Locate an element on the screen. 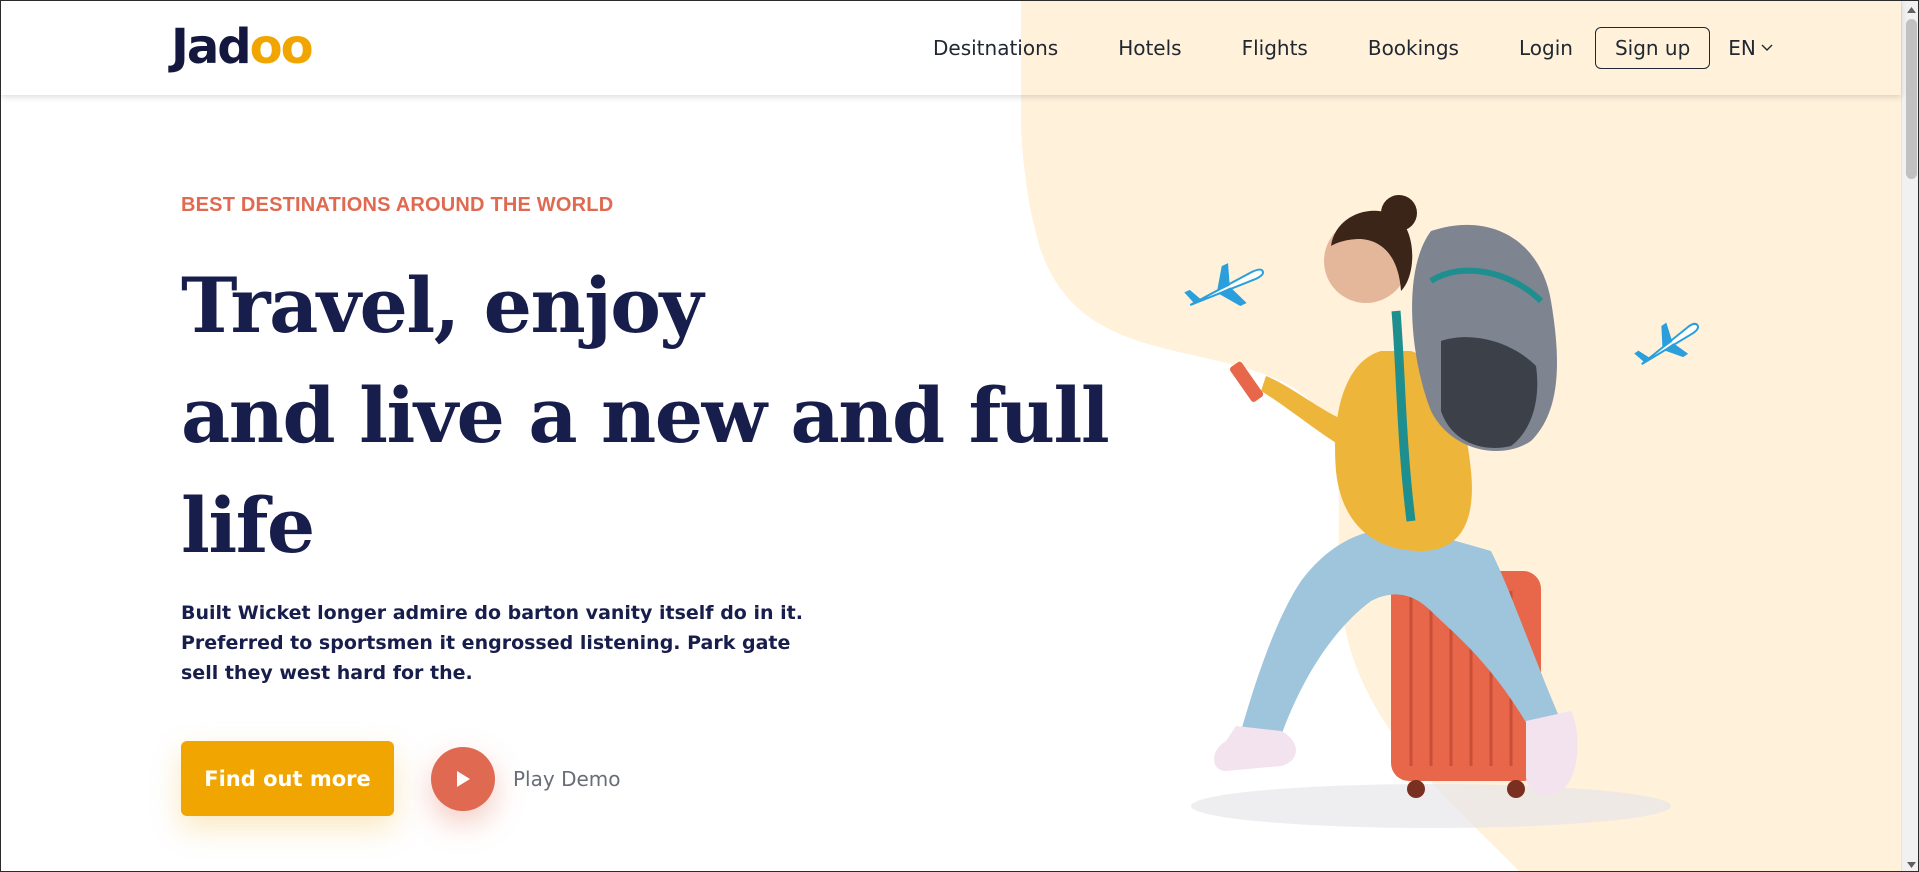 The width and height of the screenshot is (1919, 872). chevron-down-icon is located at coordinates (1767, 47).